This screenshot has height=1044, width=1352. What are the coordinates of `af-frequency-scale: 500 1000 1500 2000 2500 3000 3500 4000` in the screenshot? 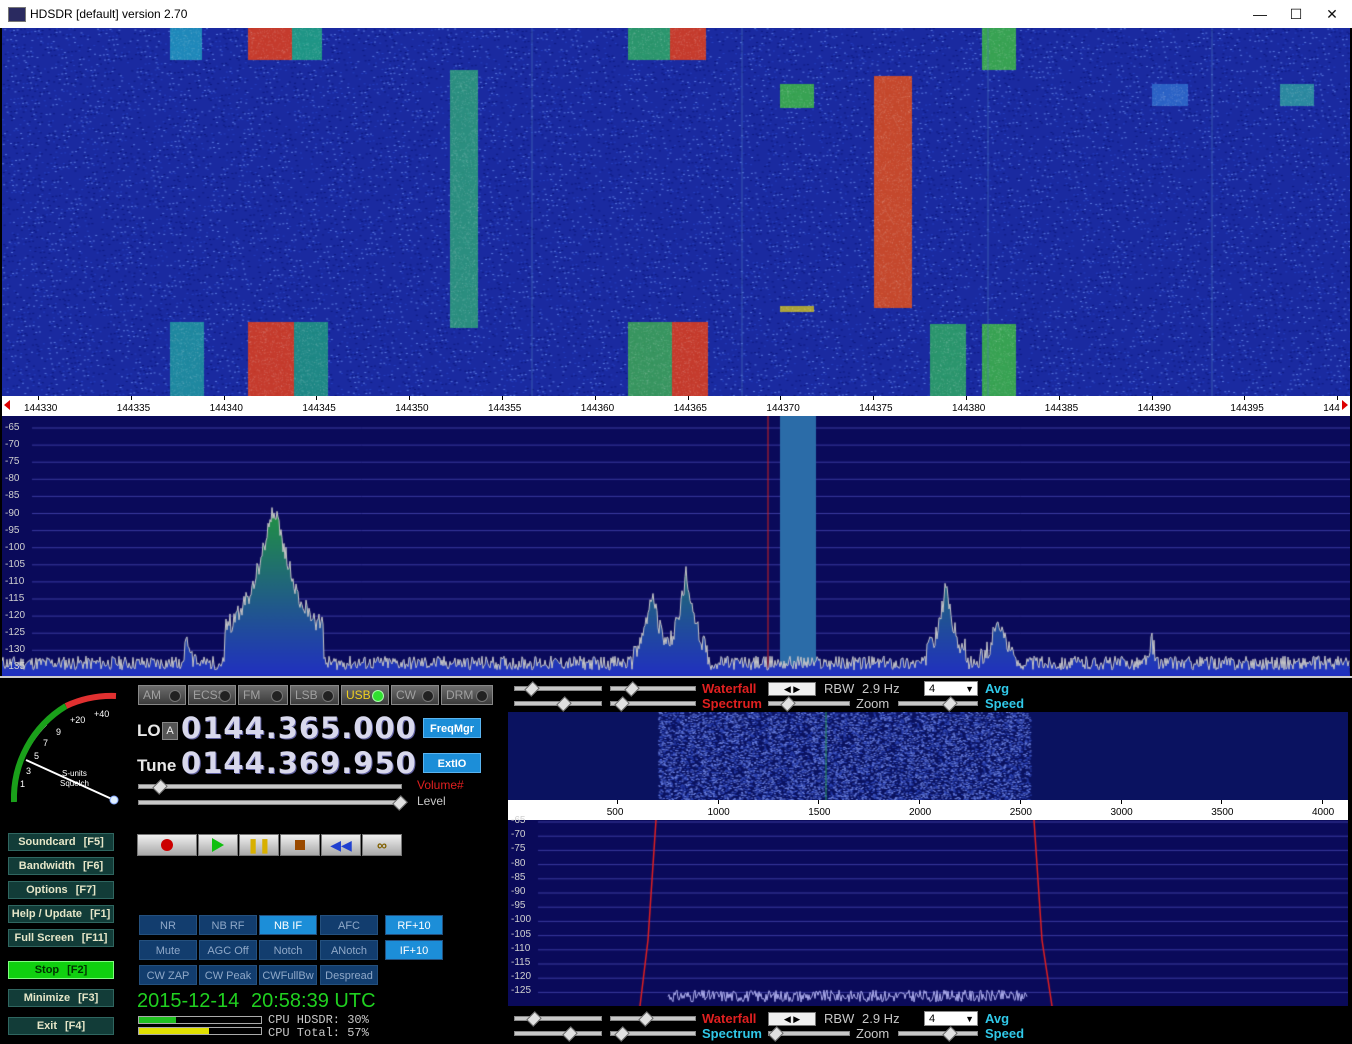 It's located at (928, 810).